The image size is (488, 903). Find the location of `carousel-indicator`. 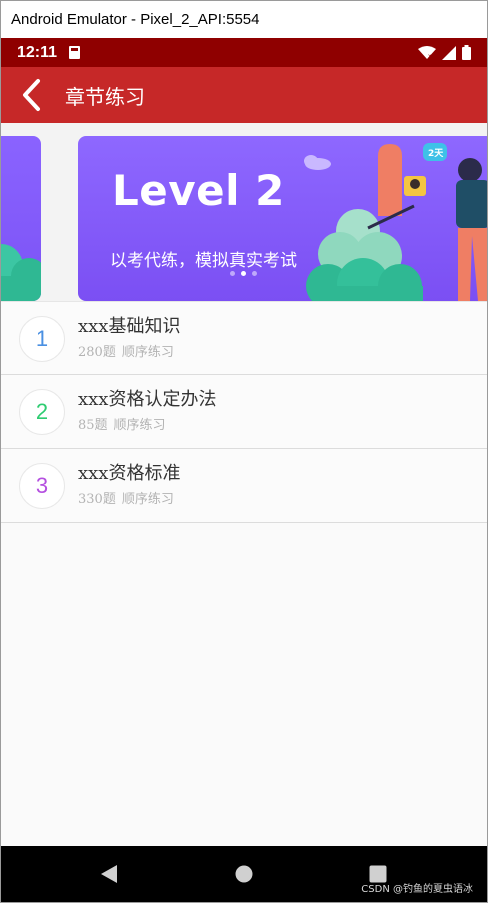

carousel-indicator is located at coordinates (243, 273).